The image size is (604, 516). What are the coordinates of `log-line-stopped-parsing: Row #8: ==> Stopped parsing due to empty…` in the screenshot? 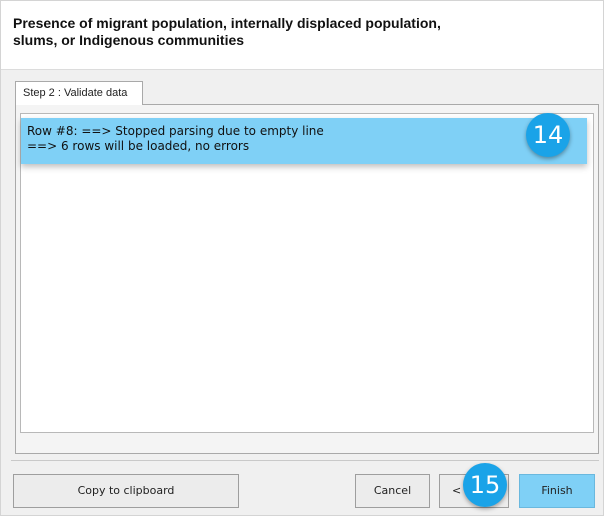 It's located at (175, 131).